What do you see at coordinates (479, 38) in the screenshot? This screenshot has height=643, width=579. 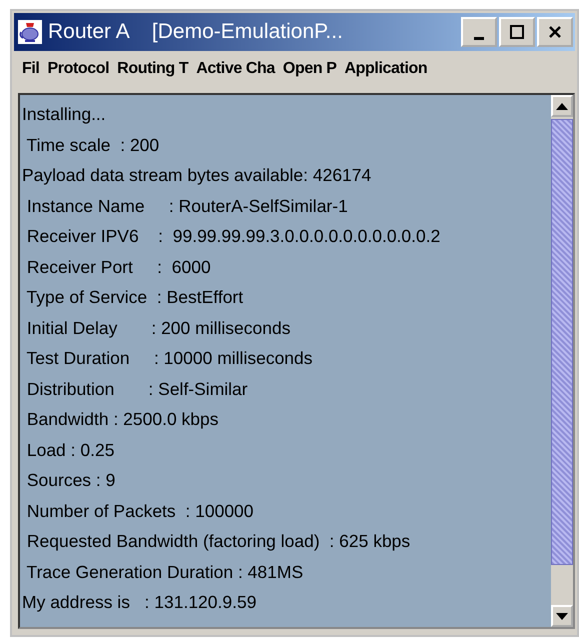 I see `minimize-icon` at bounding box center [479, 38].